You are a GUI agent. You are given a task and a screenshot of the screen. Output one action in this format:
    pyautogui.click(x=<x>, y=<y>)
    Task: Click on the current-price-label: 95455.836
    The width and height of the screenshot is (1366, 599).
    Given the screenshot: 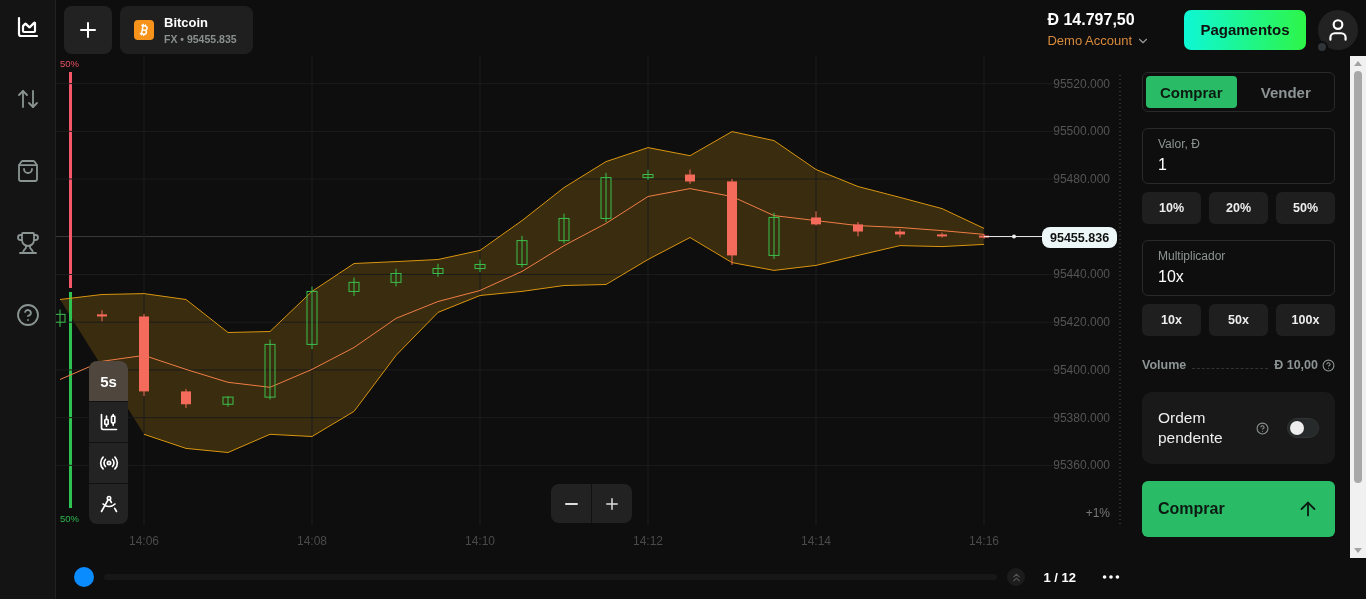 What is the action you would take?
    pyautogui.click(x=1080, y=237)
    